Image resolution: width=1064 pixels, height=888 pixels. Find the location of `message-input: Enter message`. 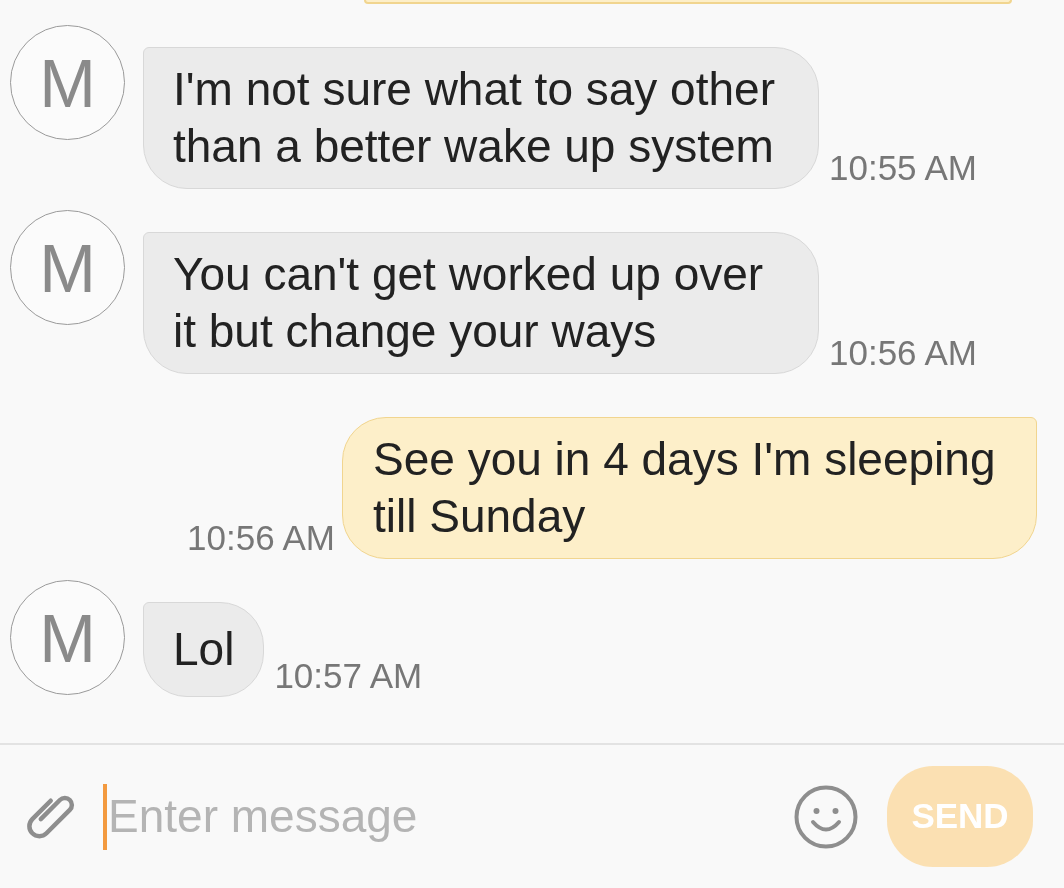

message-input: Enter message is located at coordinates (434, 816).